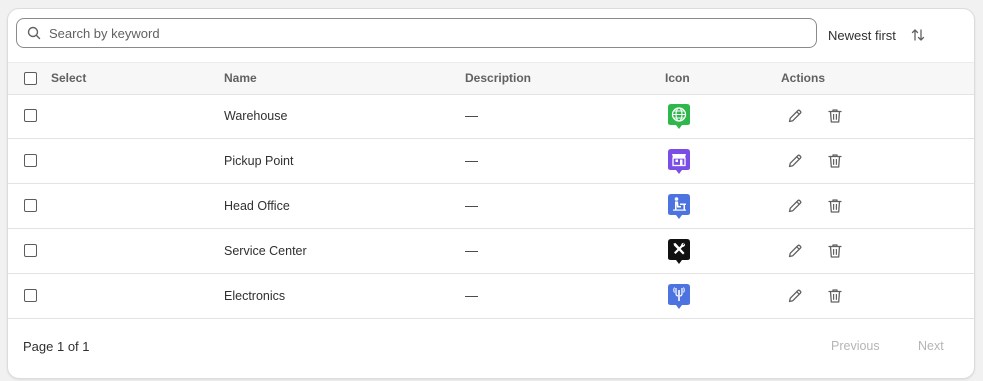 This screenshot has width=983, height=381. Describe the element at coordinates (679, 161) in the screenshot. I see `store-icon` at that location.